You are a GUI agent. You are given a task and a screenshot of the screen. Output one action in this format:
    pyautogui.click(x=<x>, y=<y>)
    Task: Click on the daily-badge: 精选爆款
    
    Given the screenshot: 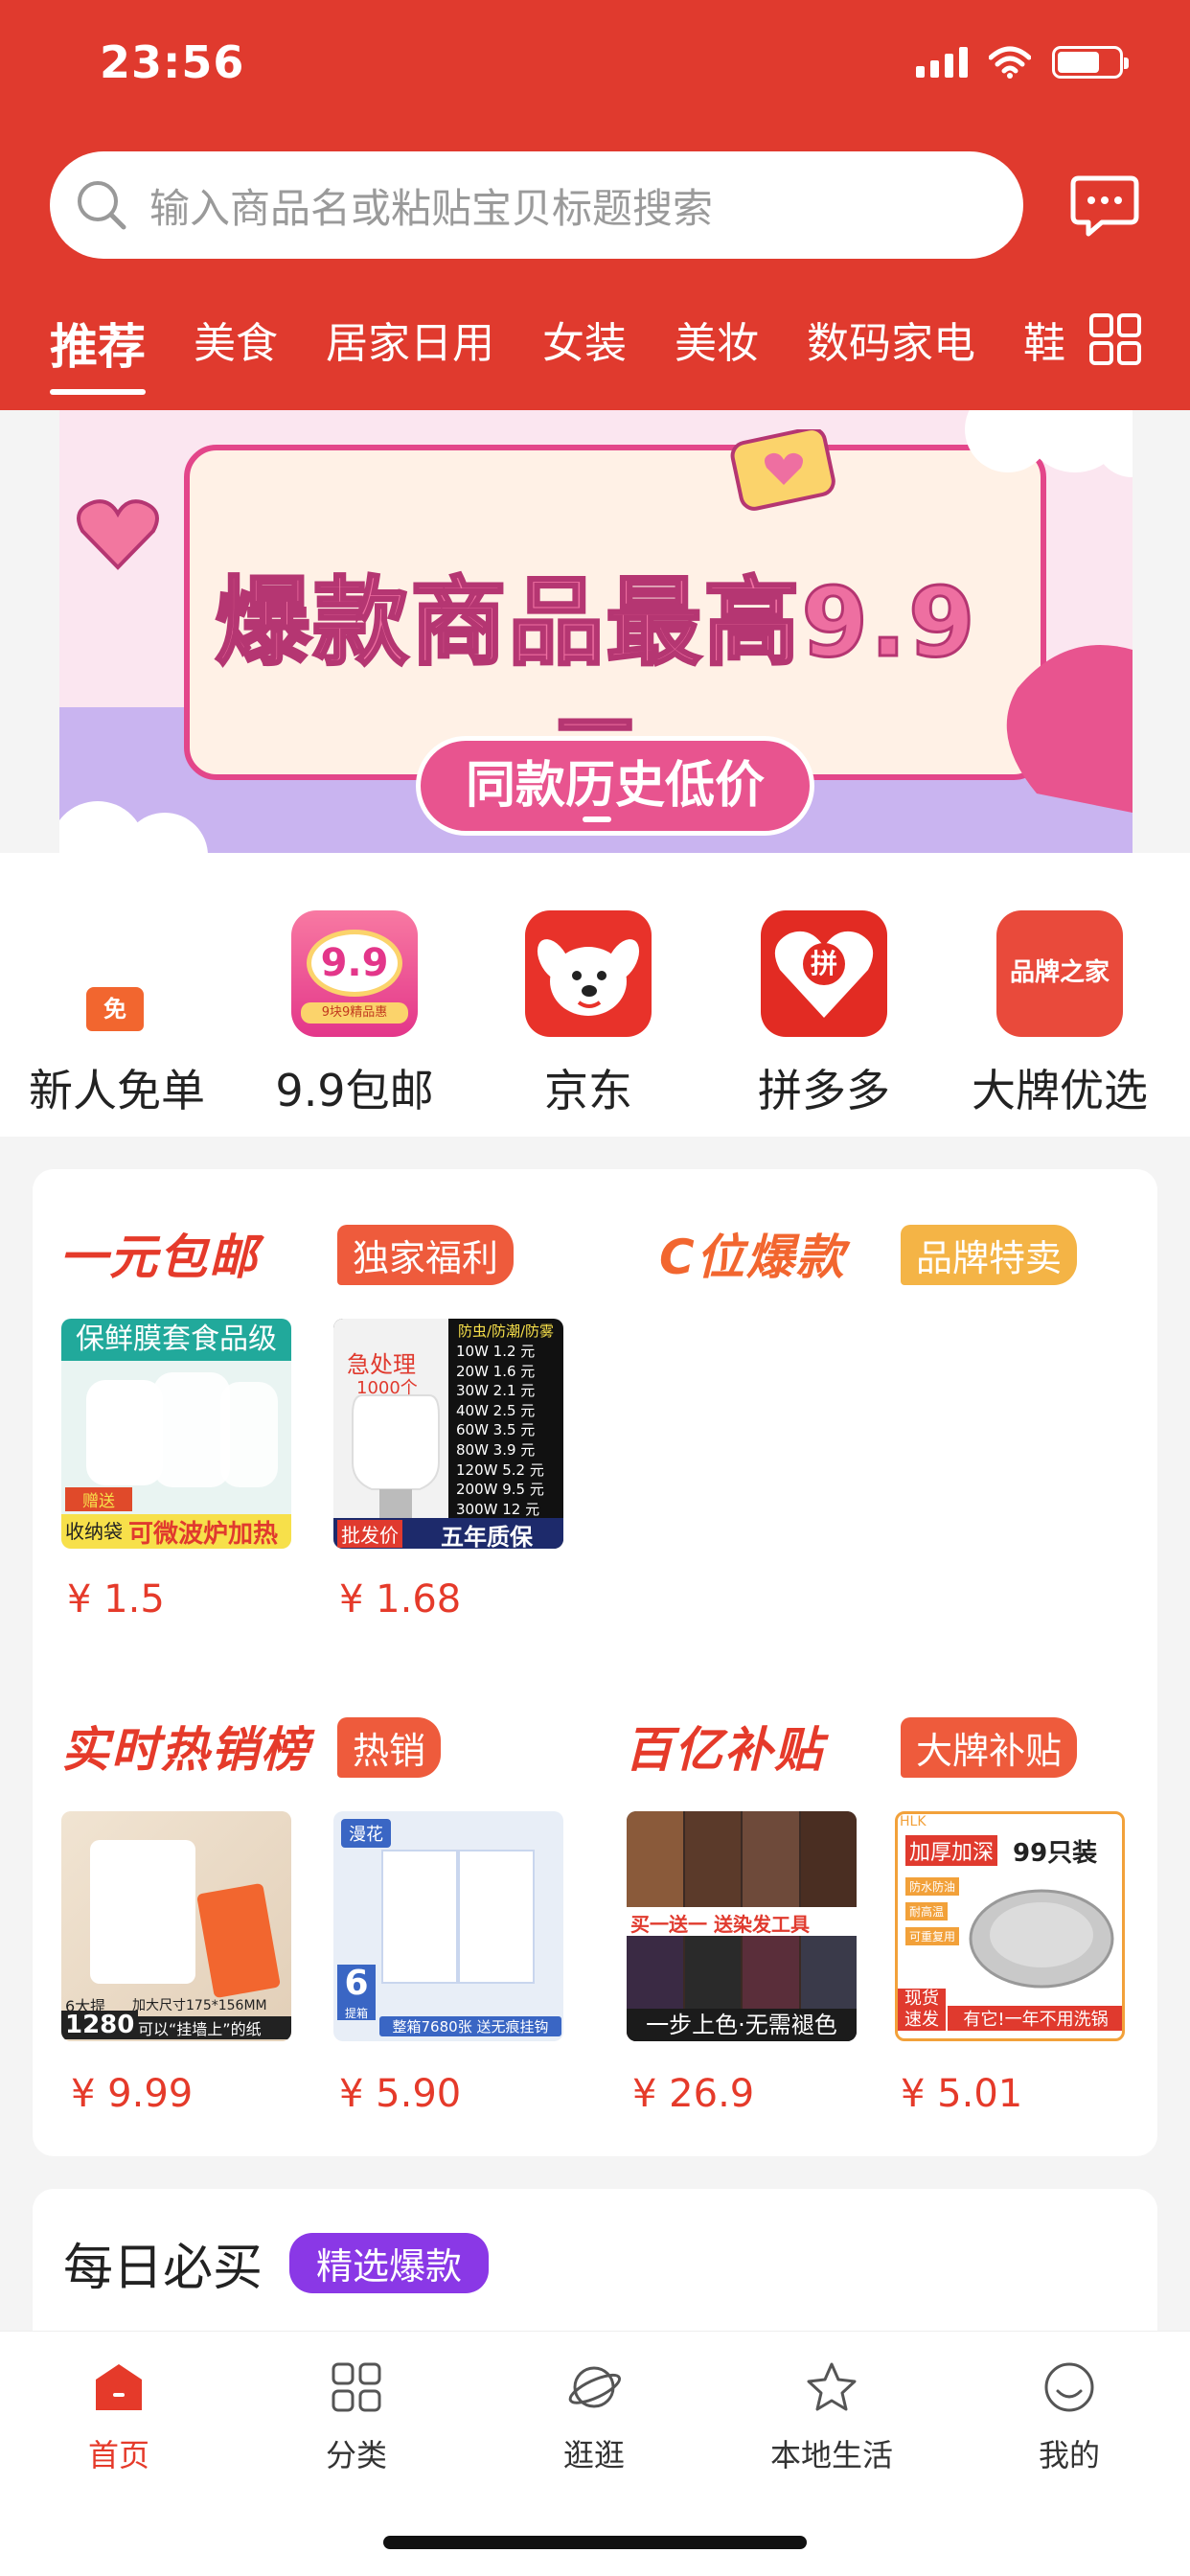 What is the action you would take?
    pyautogui.click(x=389, y=2263)
    